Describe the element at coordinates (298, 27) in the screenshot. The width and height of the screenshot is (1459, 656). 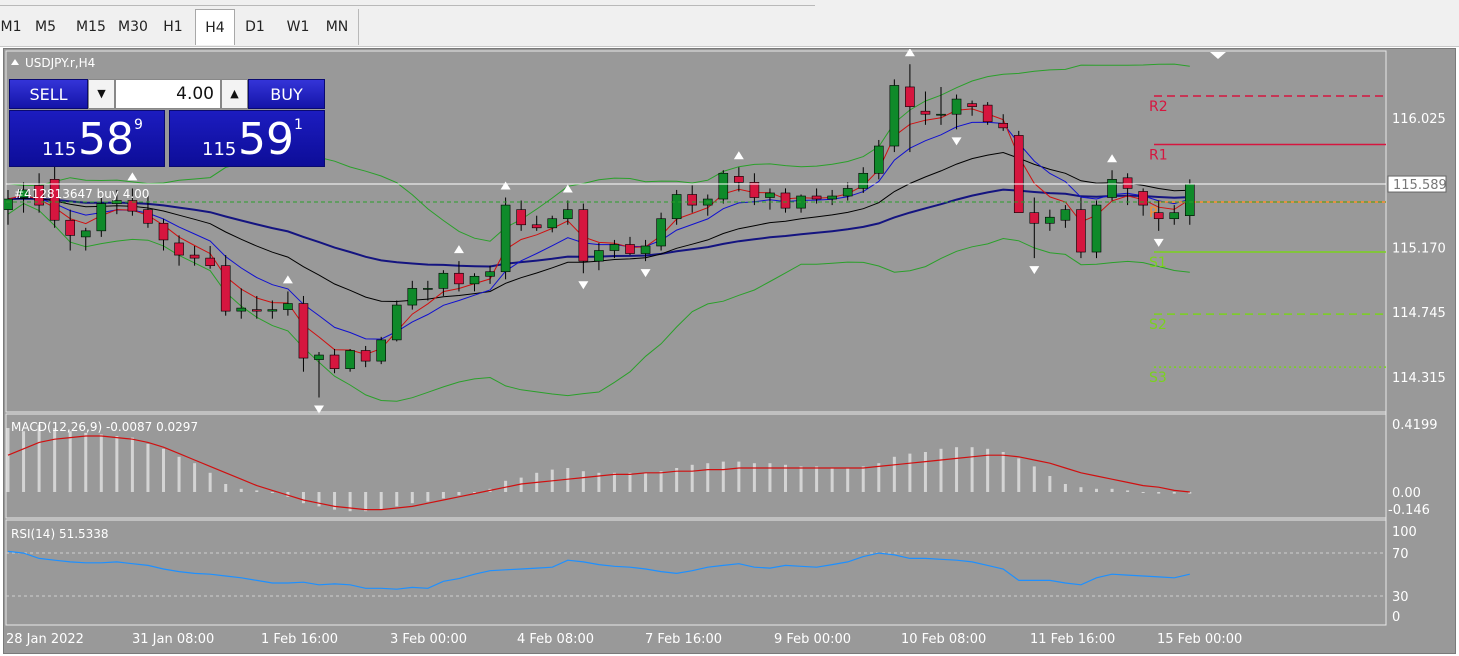
I see `tf-w1-button: W1` at that location.